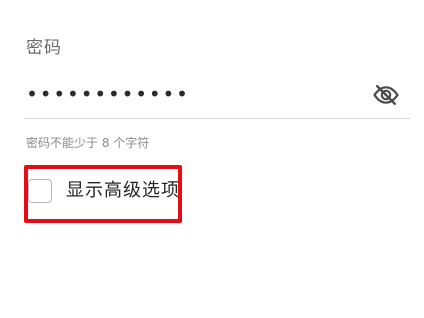 The image size is (424, 318). I want to click on password-helper-text: 密码不能少于 8 个字符, so click(88, 143).